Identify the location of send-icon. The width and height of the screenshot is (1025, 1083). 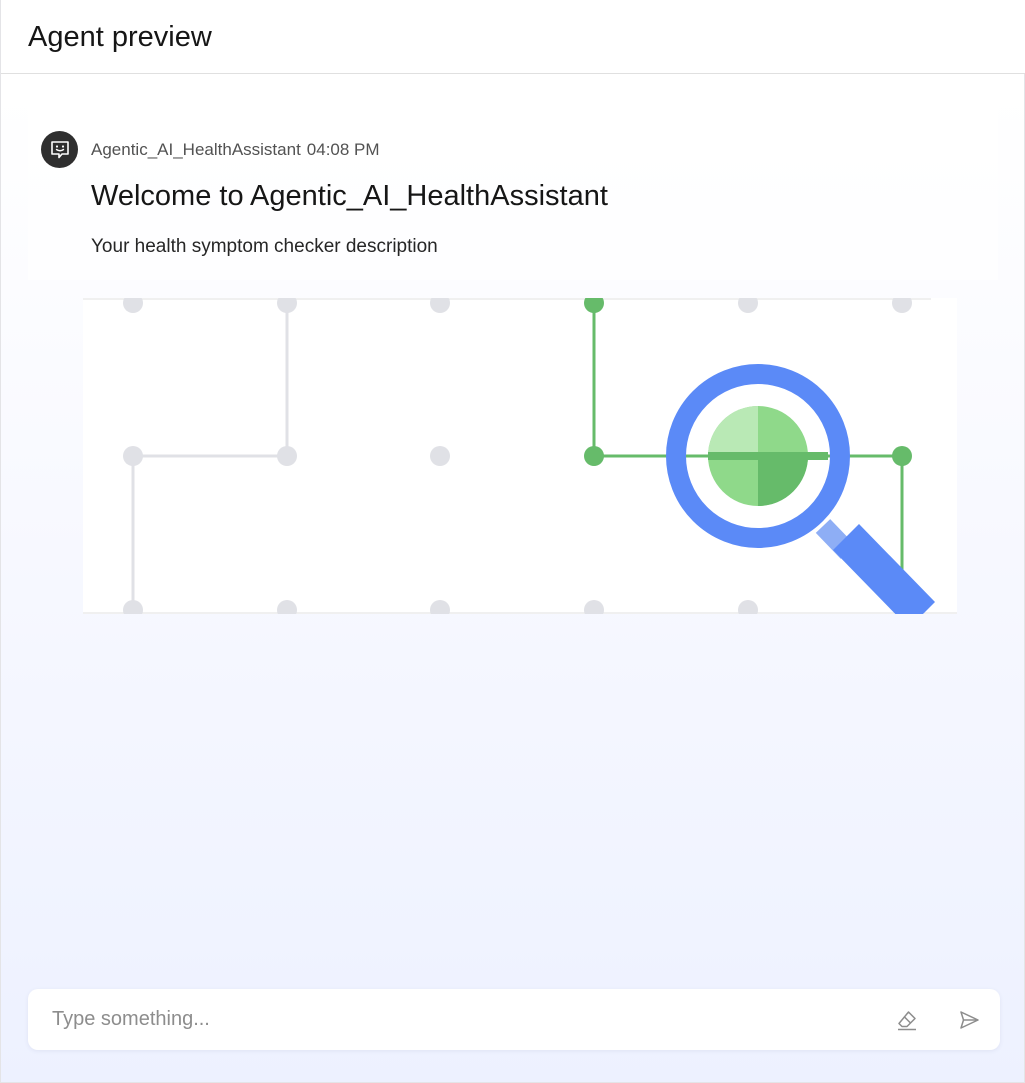
(969, 1020).